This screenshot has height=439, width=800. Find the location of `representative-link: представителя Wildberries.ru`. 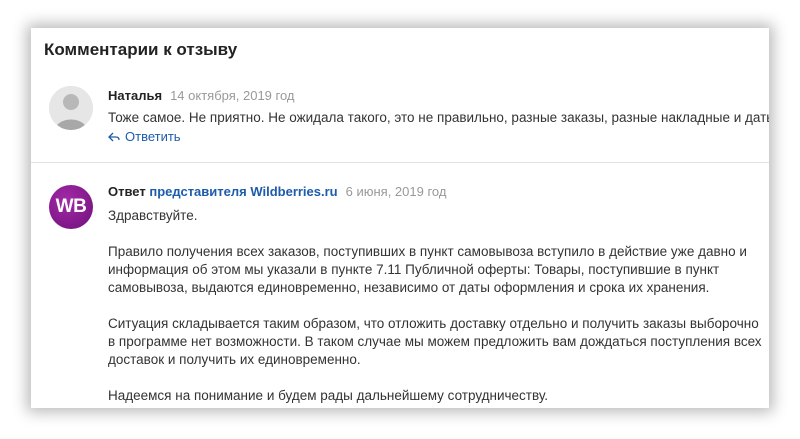

representative-link: представителя Wildberries.ru is located at coordinates (243, 191).